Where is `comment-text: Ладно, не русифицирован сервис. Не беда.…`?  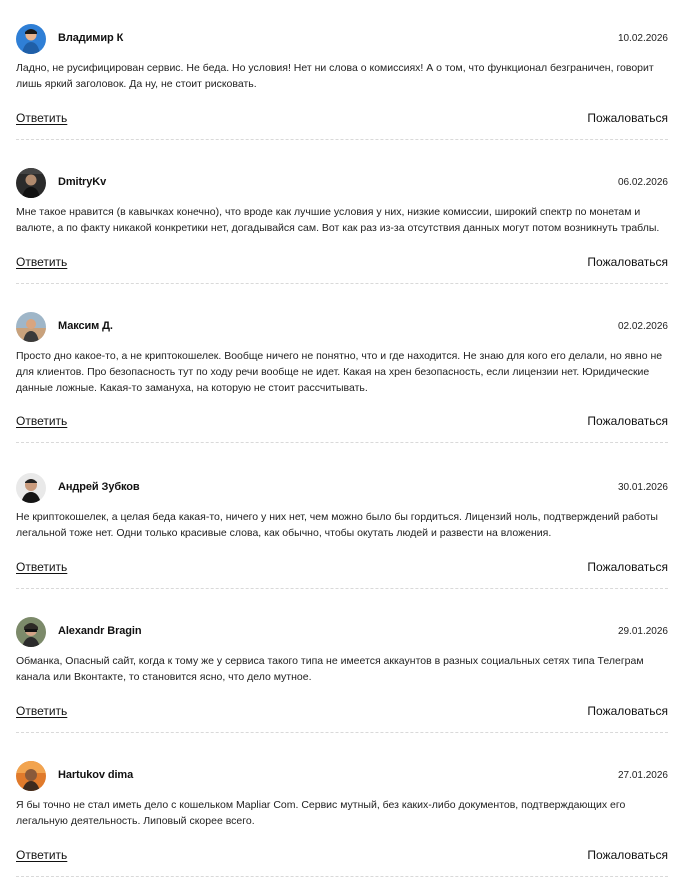
comment-text: Ладно, не русифицирован сервис. Не беда.… is located at coordinates (335, 76).